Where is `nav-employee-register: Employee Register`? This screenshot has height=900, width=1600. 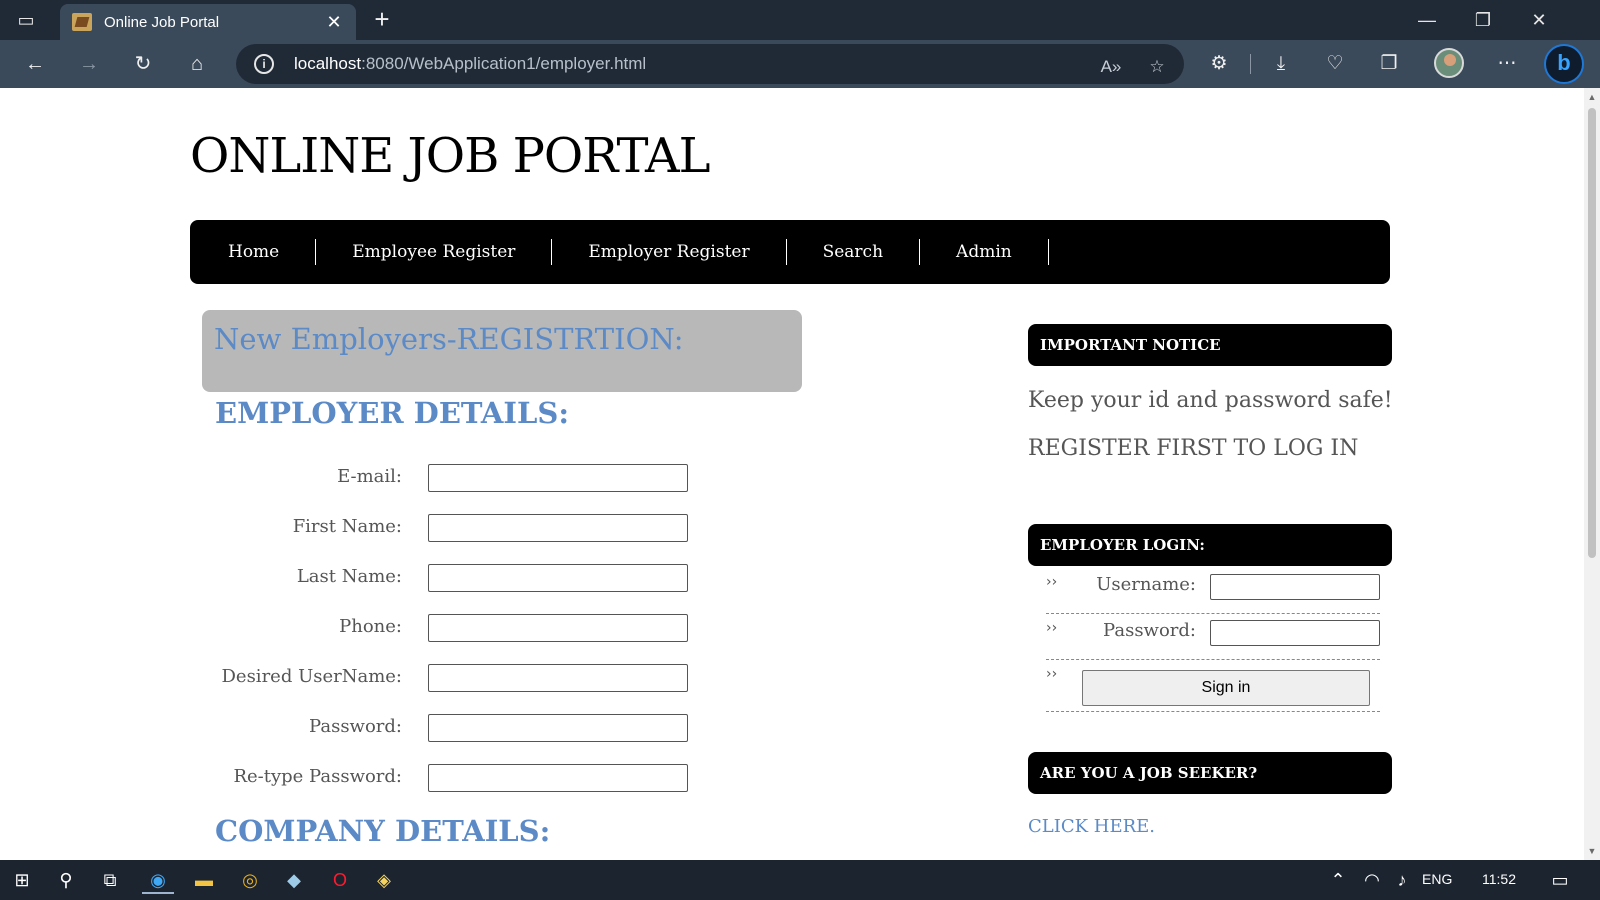
nav-employee-register: Employee Register is located at coordinates (434, 252).